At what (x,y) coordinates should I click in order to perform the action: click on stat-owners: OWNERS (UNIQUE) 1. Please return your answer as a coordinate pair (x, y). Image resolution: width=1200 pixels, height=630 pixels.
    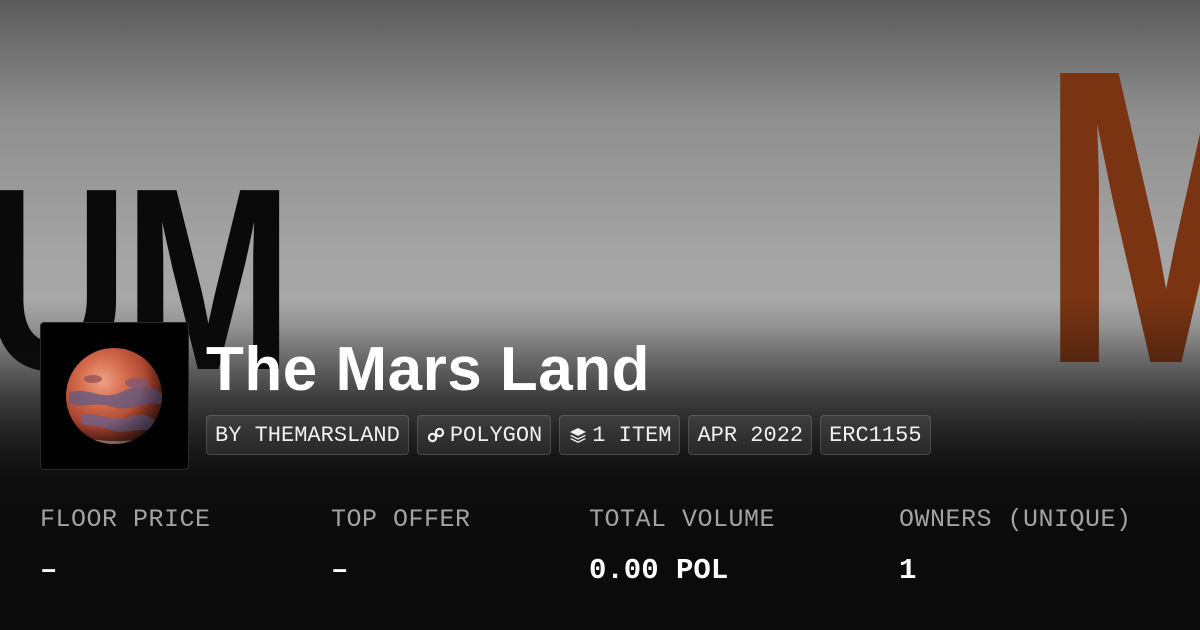
    Looking at the image, I should click on (1015, 546).